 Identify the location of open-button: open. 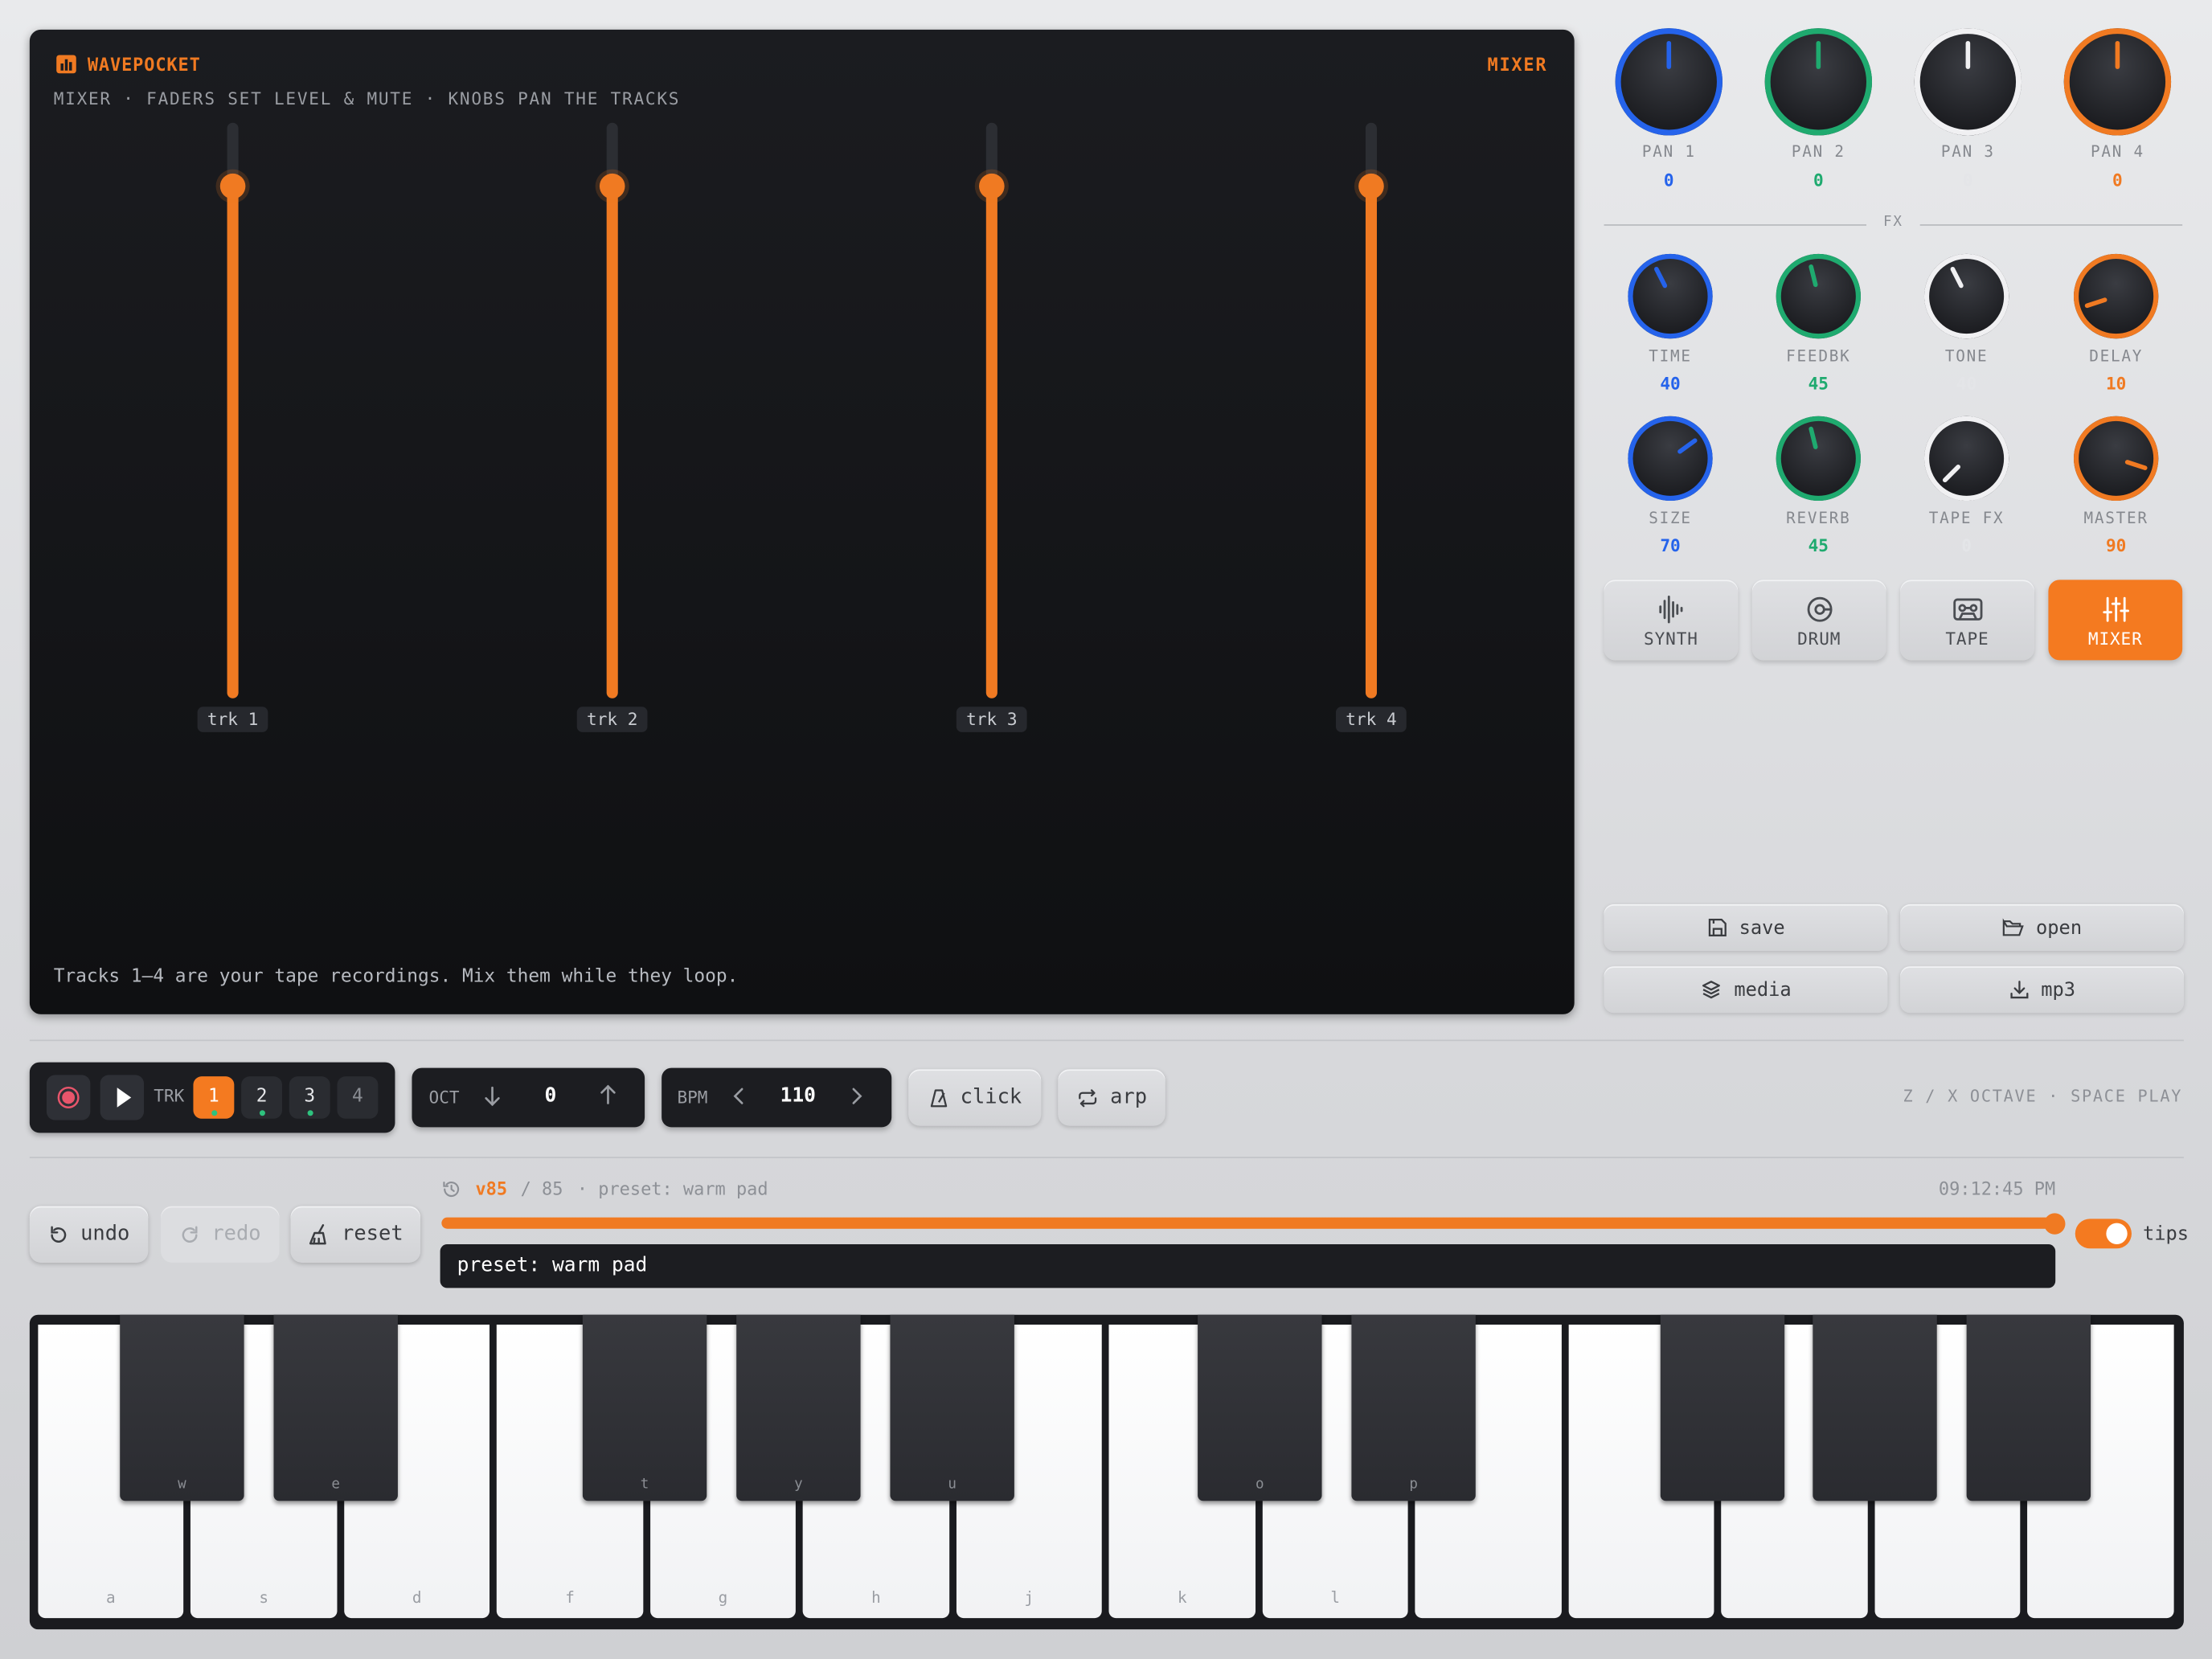
(2042, 928).